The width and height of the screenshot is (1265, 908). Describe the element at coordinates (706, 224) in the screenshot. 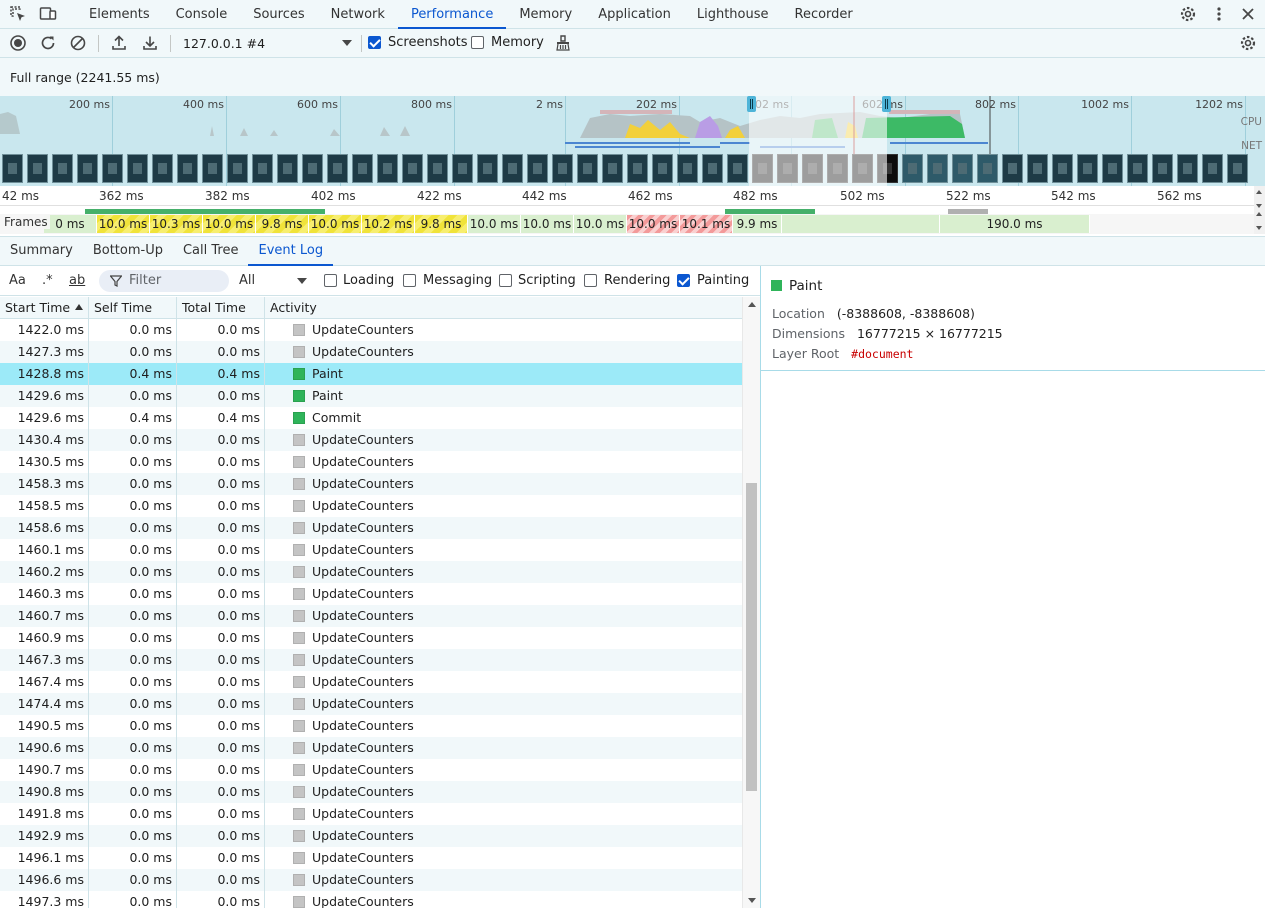

I see `frame-block: 10.1 ms` at that location.